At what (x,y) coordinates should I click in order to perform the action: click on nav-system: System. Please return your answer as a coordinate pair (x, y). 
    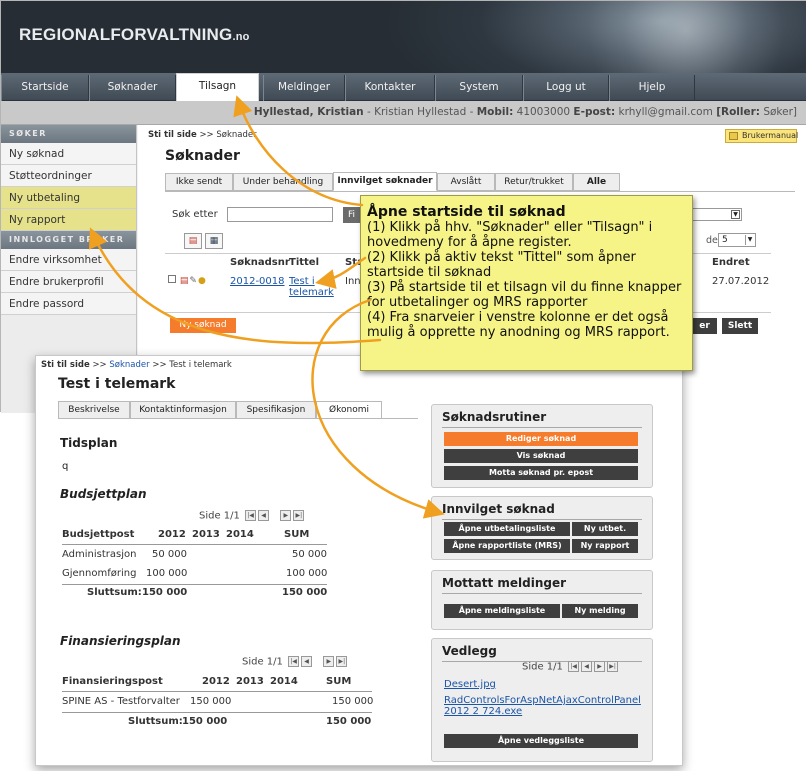
    Looking at the image, I should click on (479, 88).